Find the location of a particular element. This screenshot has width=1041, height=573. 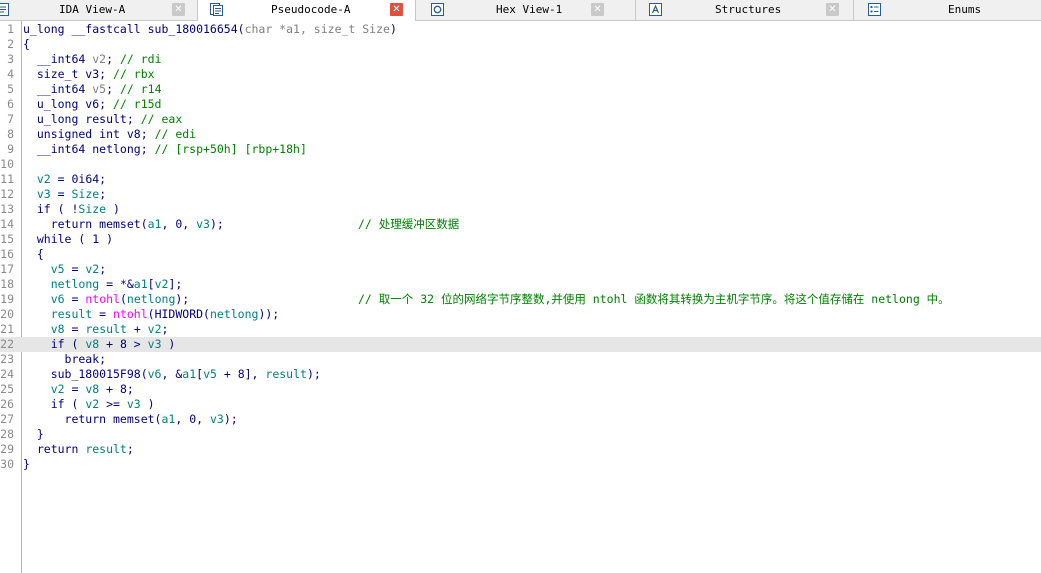

tab-hex-view-1: Hex View-1 ✕ is located at coordinates (526, 10).